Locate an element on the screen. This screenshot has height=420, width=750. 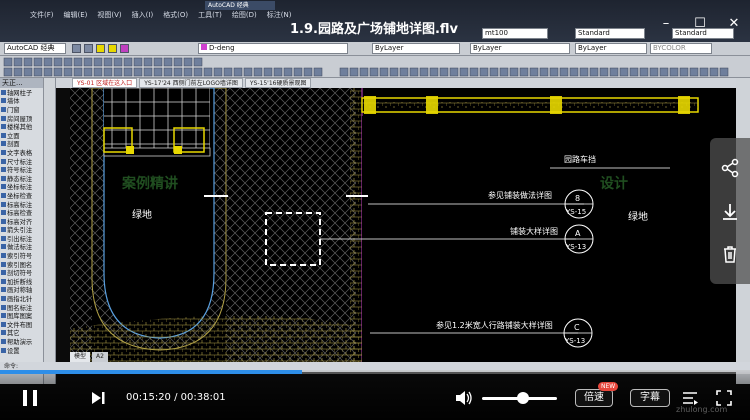
left-tool-strip is located at coordinates (50, 231).